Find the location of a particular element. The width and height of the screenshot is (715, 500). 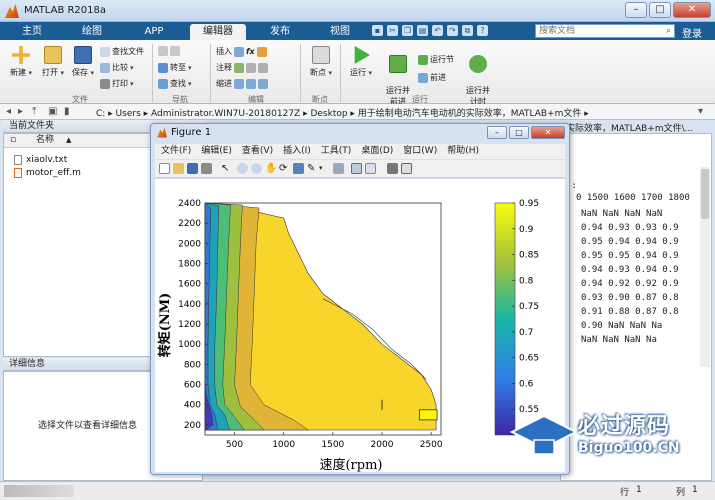

run-section-button: 运行节 is located at coordinates (436, 59).